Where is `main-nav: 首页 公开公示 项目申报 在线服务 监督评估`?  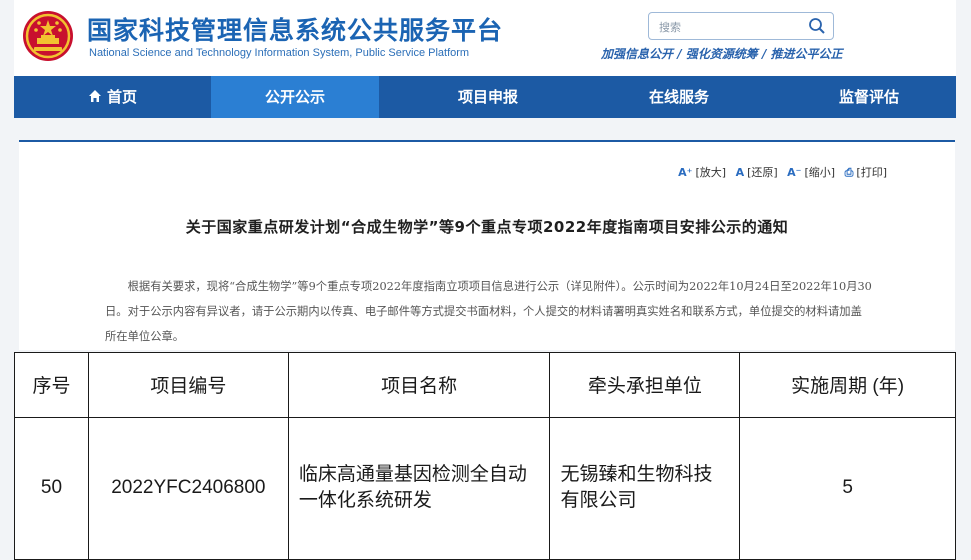 main-nav: 首页 公开公示 项目申报 在线服务 监督评估 is located at coordinates (485, 97).